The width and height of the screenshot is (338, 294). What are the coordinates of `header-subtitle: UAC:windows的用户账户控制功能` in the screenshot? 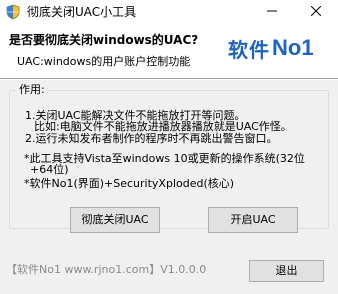 It's located at (104, 61).